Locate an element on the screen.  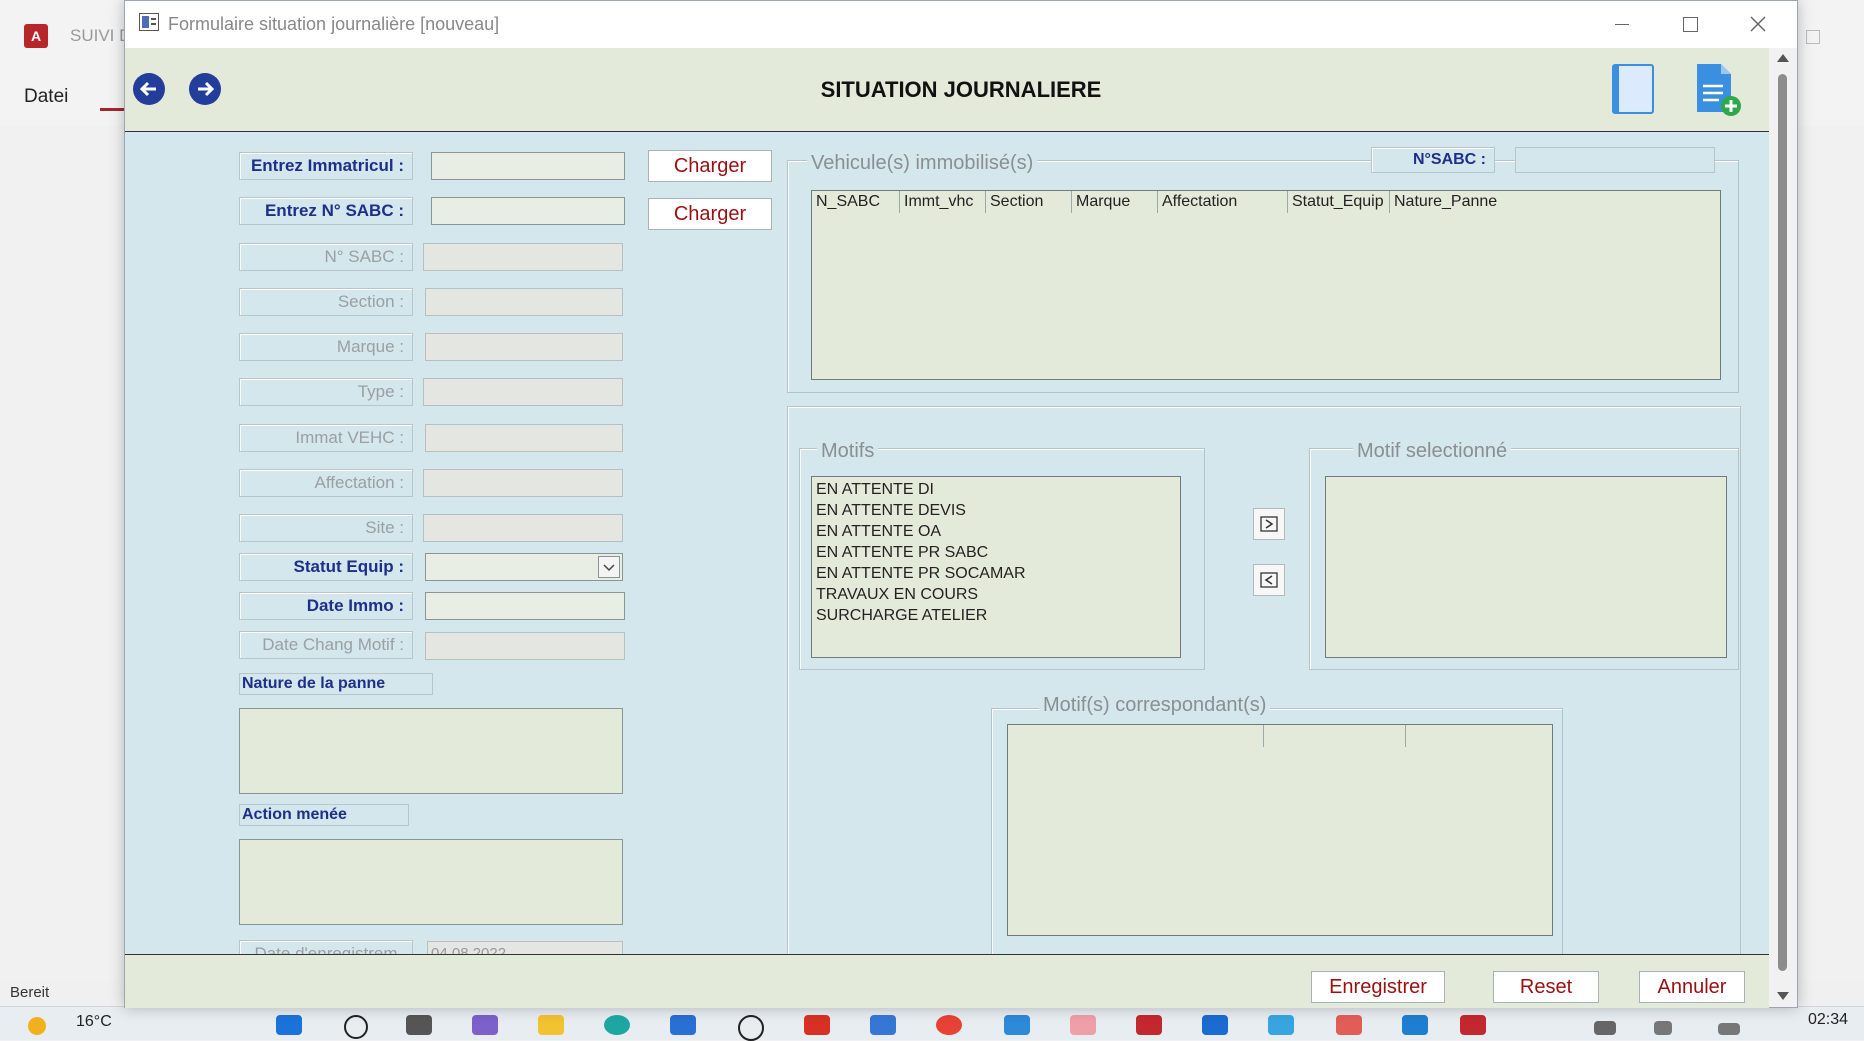
statut-equip-select is located at coordinates (524, 567).